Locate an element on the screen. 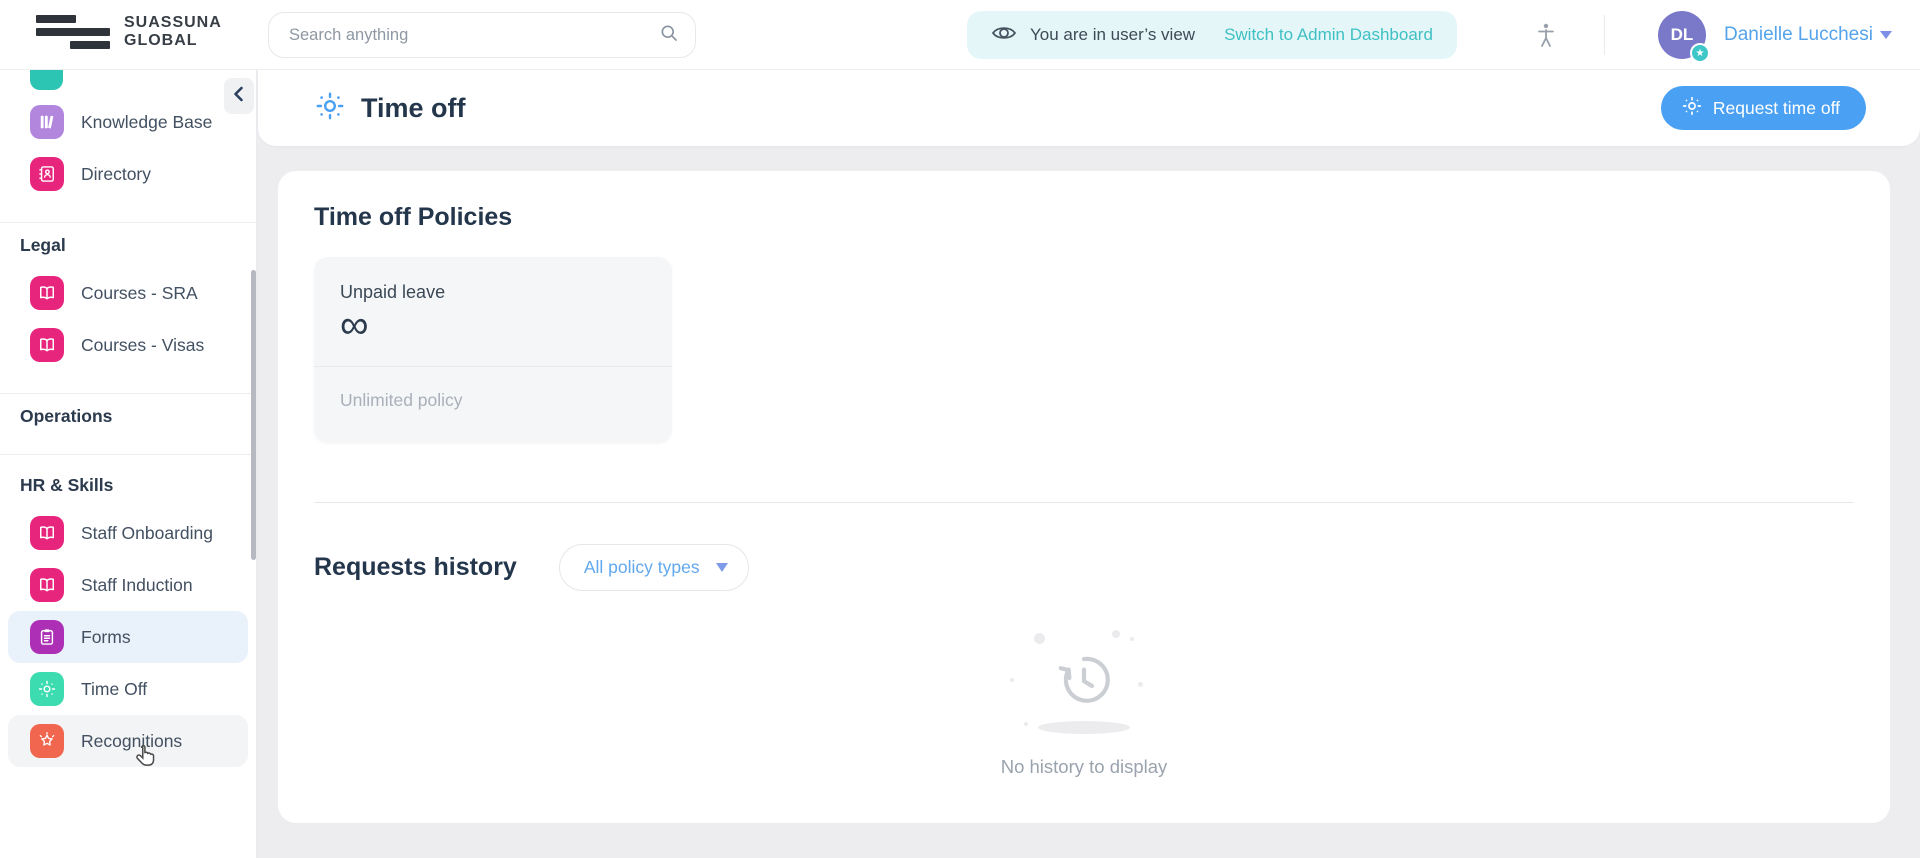  request-button-label: Request time off is located at coordinates (1776, 107).